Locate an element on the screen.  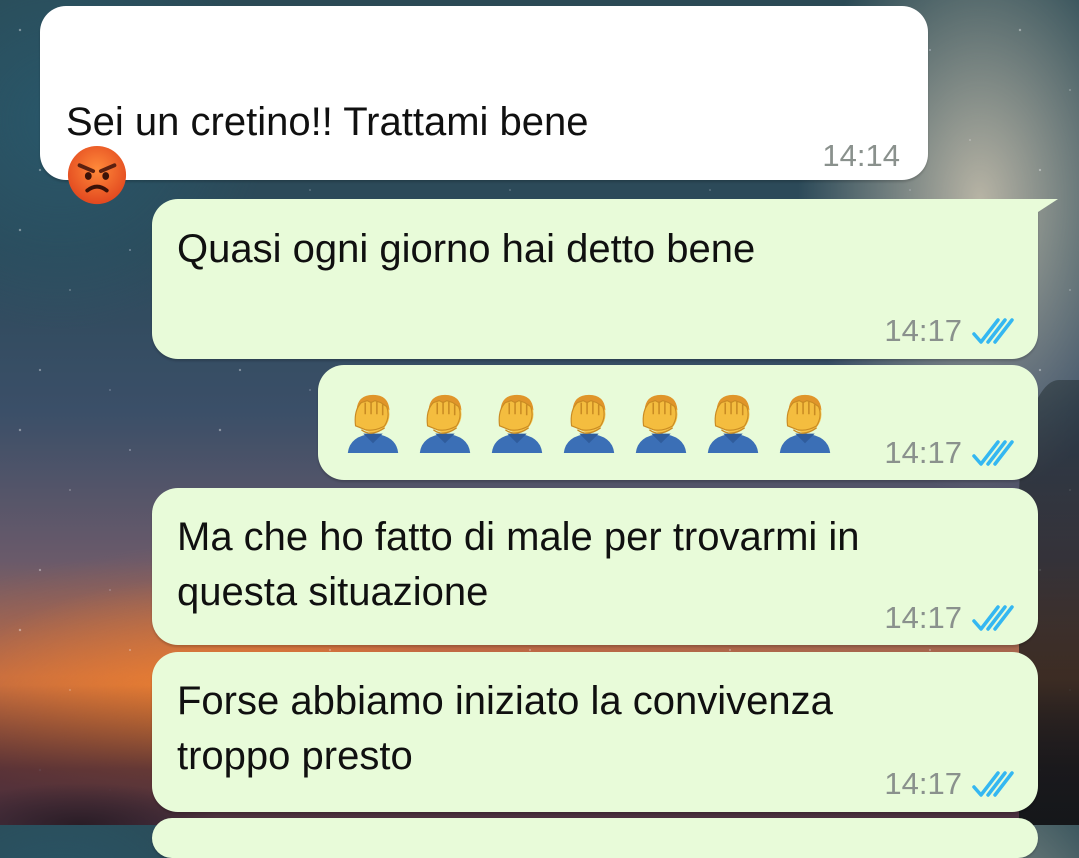
message-meta: 14:14 is located at coordinates (861, 155).